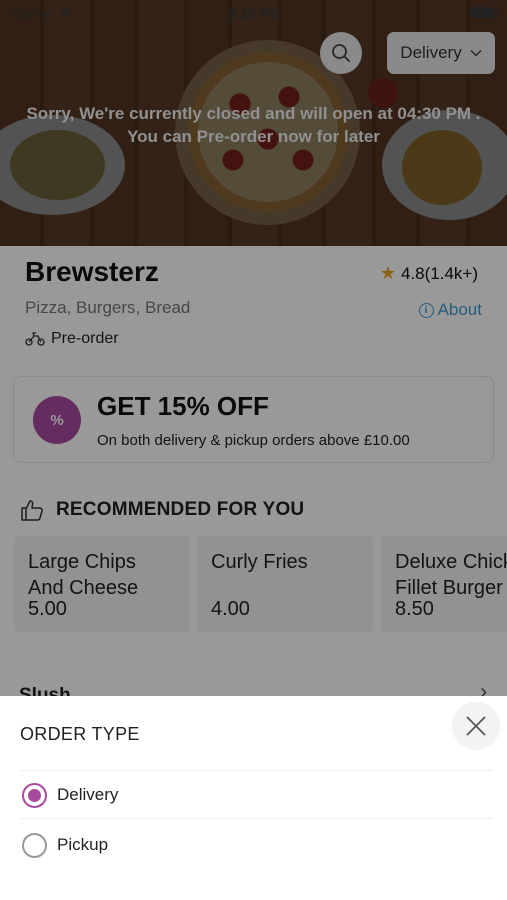 The image size is (507, 900). I want to click on item-name: Large Chips And Cheese, so click(83, 575).